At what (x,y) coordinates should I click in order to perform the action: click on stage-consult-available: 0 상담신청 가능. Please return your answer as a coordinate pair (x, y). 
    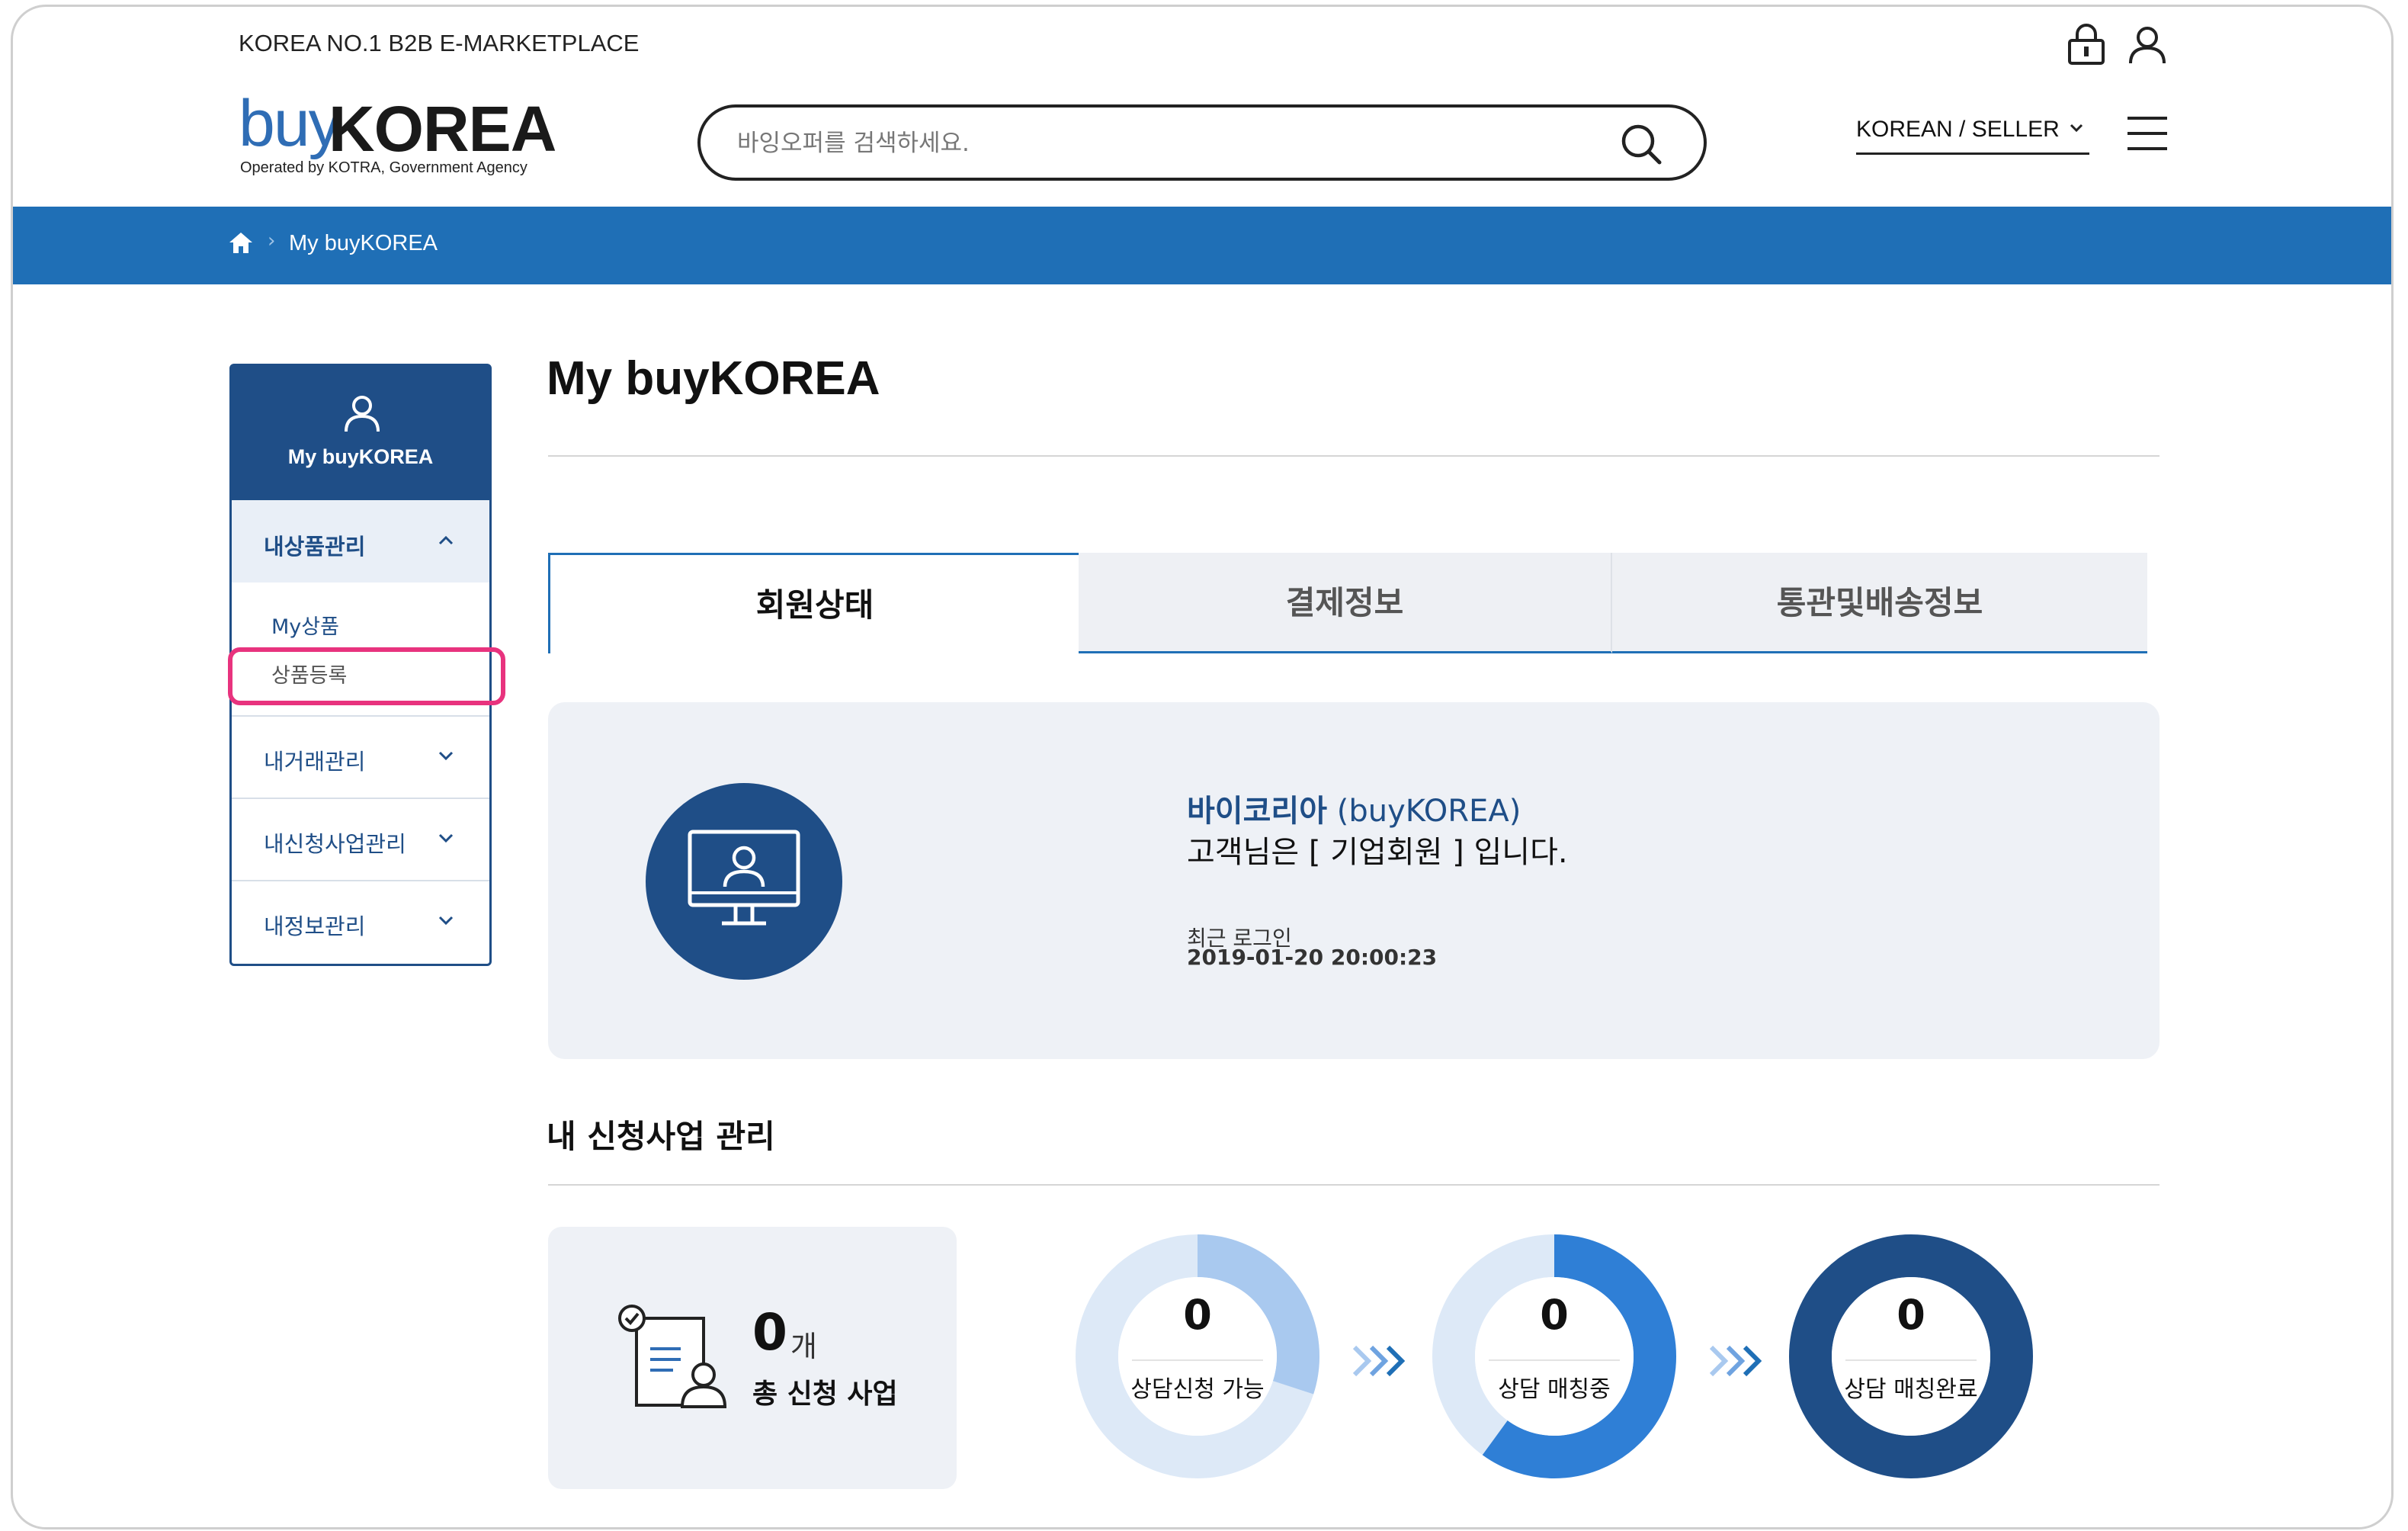
    Looking at the image, I should click on (1198, 1356).